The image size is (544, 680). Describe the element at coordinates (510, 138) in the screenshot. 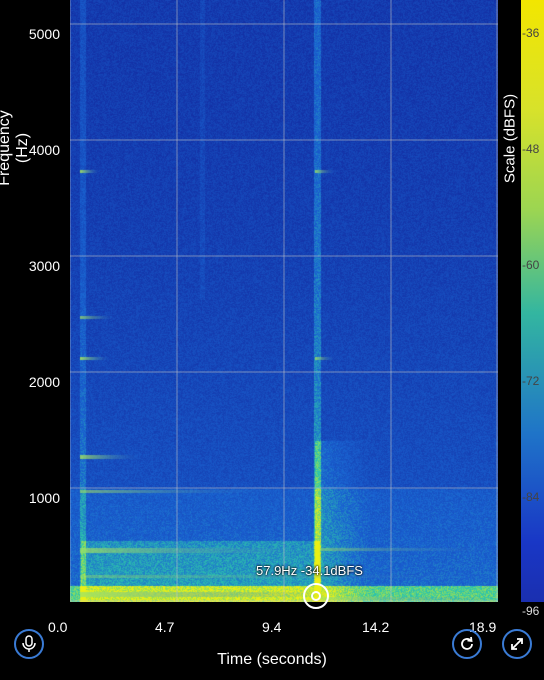

I see `scale-label: Scale (dBFS)` at that location.